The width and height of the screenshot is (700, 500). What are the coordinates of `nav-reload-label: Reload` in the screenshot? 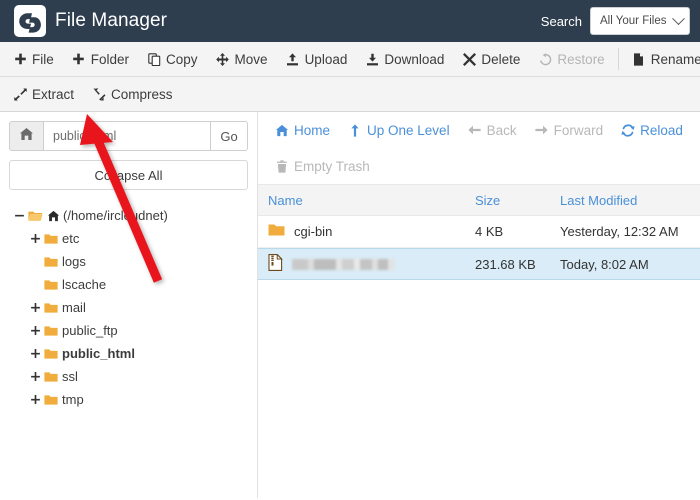 It's located at (661, 130).